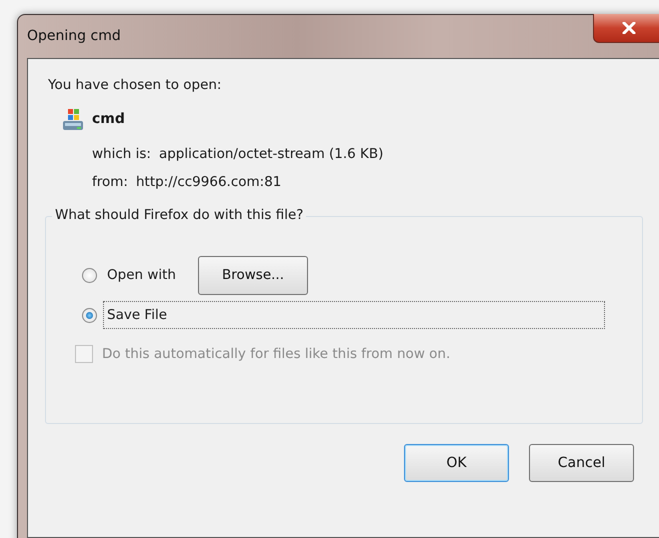  I want to click on file-name: cmd, so click(108, 119).